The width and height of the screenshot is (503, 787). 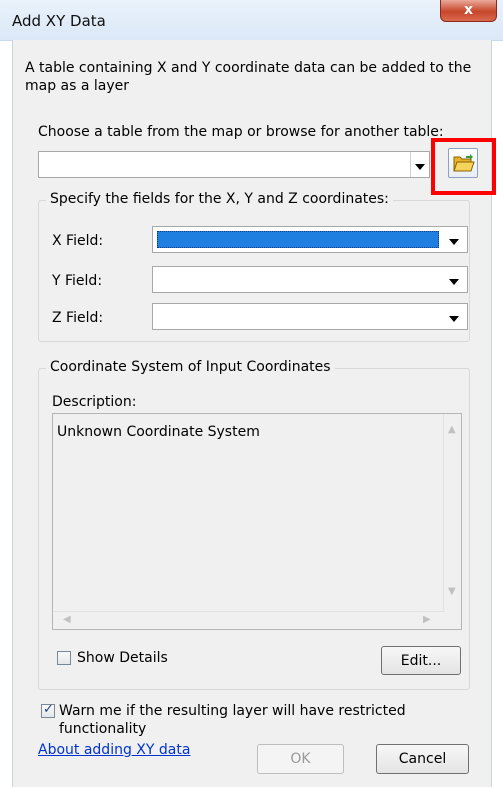 What do you see at coordinates (452, 591) in the screenshot?
I see `scroll-down-icon: ▼` at bounding box center [452, 591].